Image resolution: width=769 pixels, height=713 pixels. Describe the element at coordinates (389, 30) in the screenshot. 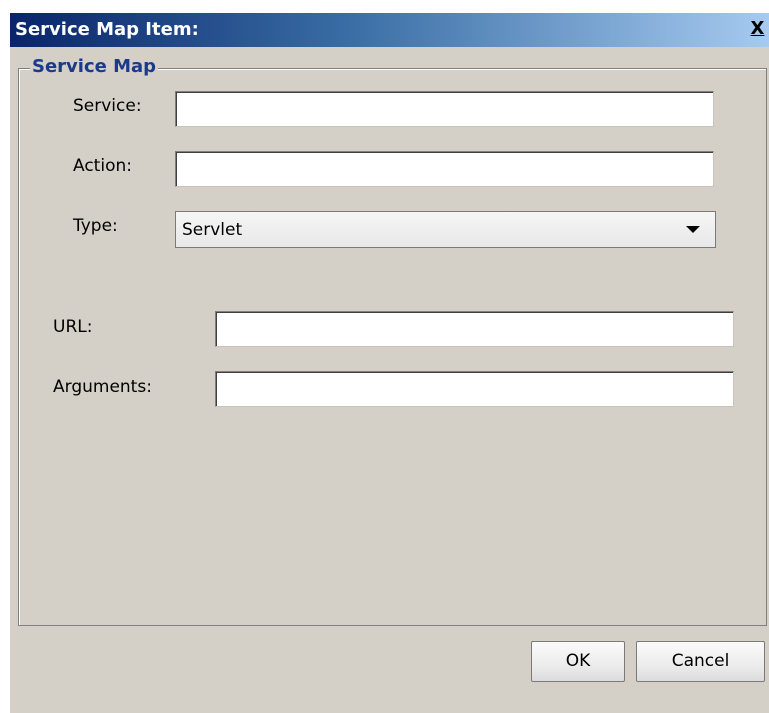

I see `title-bar: Service Map Item: X` at that location.